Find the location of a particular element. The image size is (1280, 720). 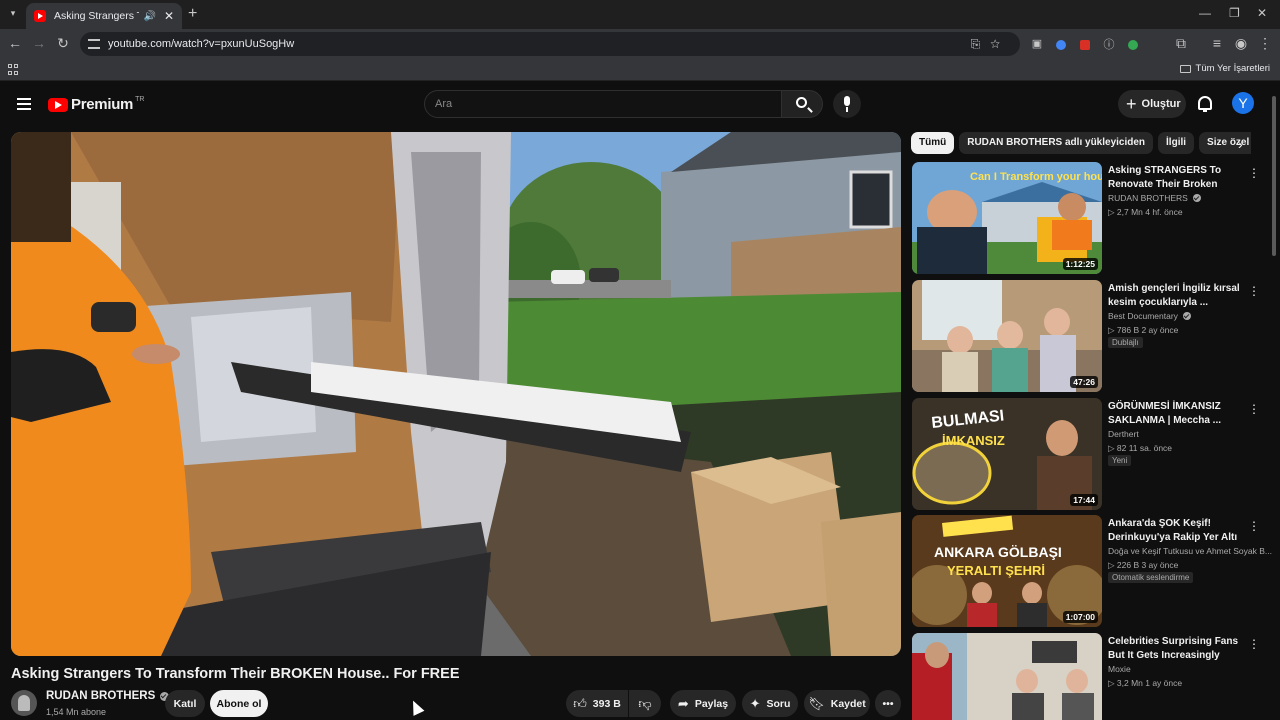

chip-from-uploader: RUDAN BROTHERS adlı yükleyiciden is located at coordinates (1056, 143).